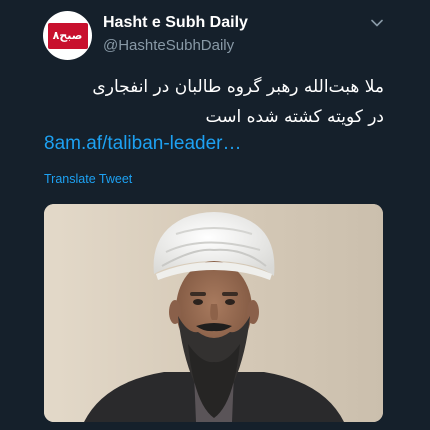 This screenshot has width=430, height=430. Describe the element at coordinates (168, 45) in the screenshot. I see `user-handle: @HashteSubhDaily` at that location.